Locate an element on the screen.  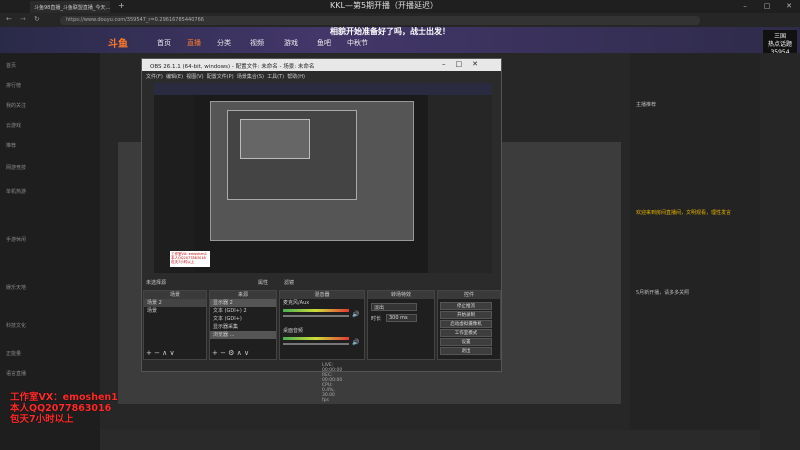
preview-watermark: 工作室VX: emoshen1 本人QQ2077863016 包天7小时以上 is located at coordinates (190, 259).